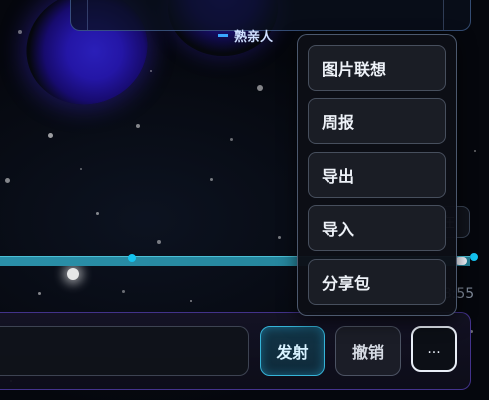  I want to click on top-panel-title: 熟亲人, so click(245, 35).